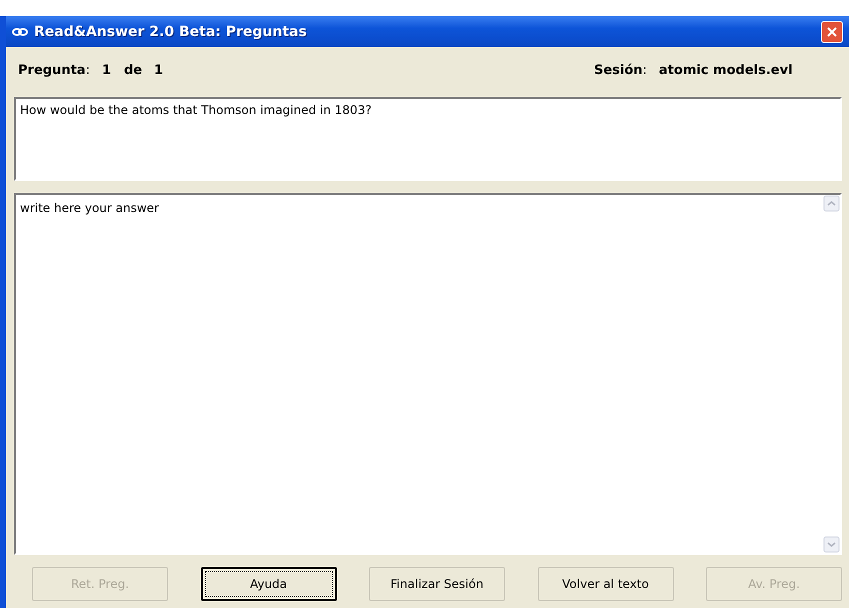  I want to click on dialog-button: Ayuda, so click(268, 584).